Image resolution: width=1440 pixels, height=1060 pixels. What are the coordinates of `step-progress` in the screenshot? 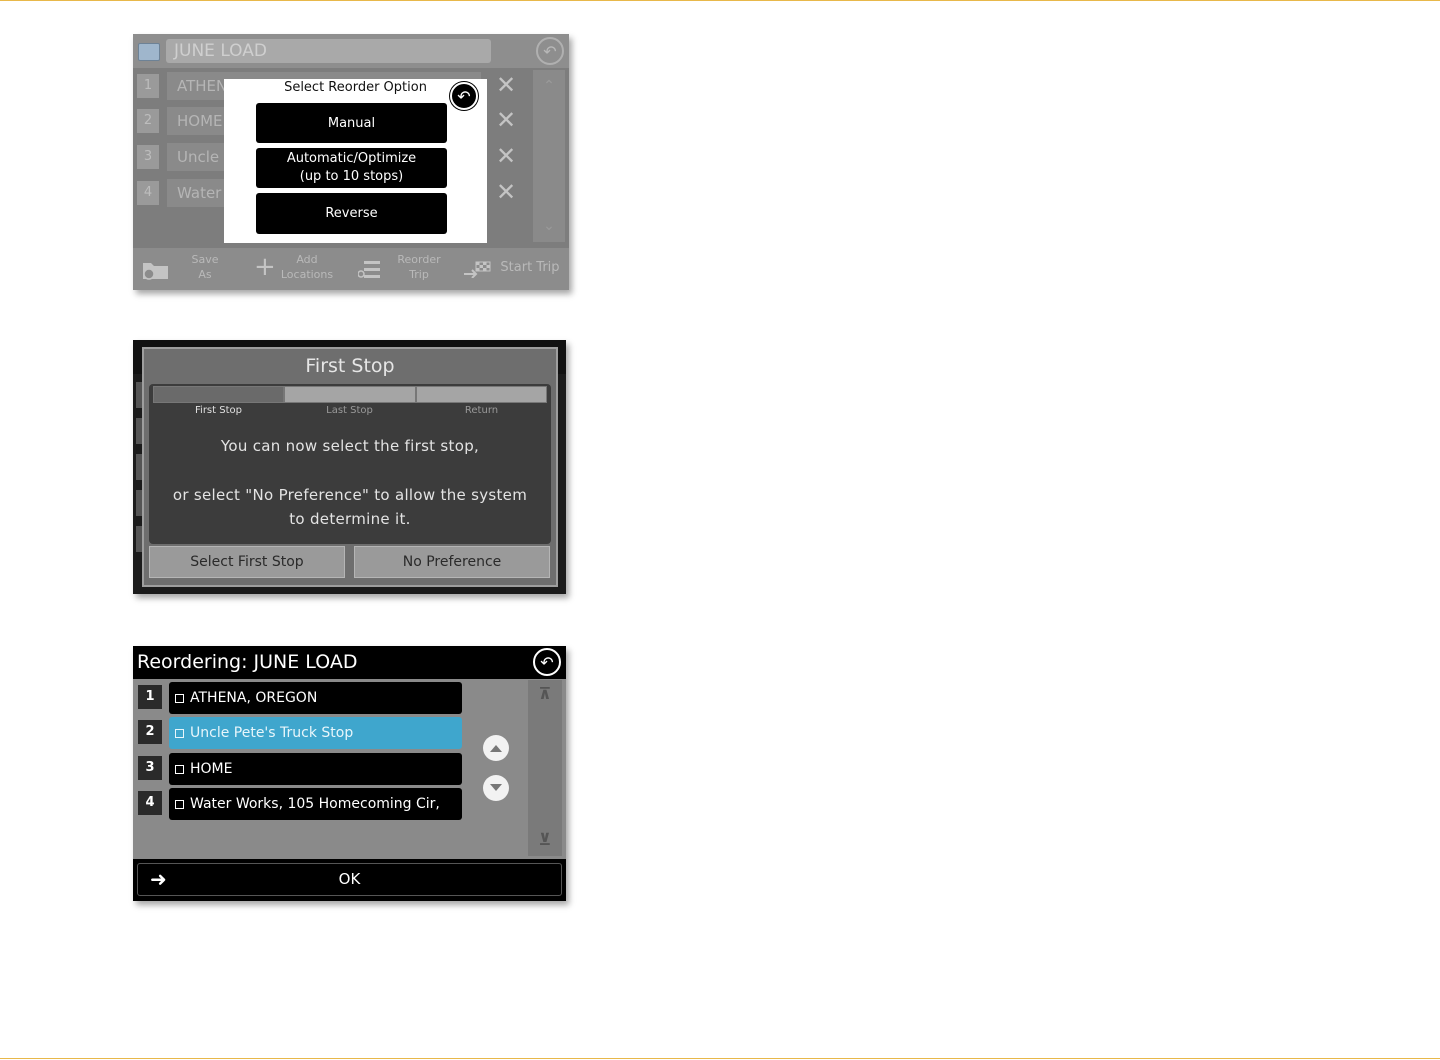 It's located at (350, 394).